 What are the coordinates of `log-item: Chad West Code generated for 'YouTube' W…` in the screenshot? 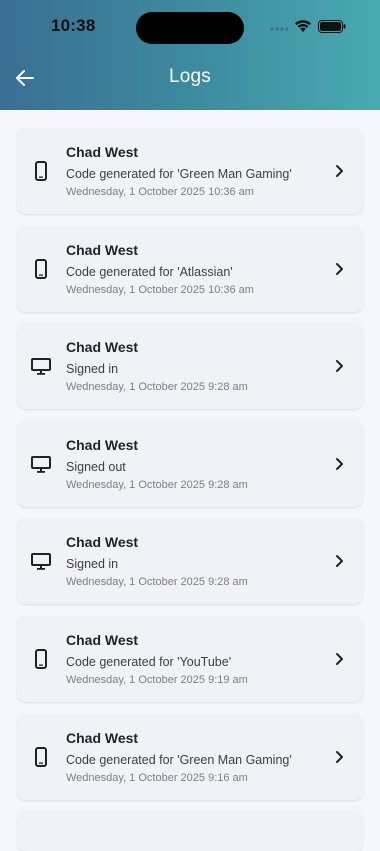 It's located at (190, 658).